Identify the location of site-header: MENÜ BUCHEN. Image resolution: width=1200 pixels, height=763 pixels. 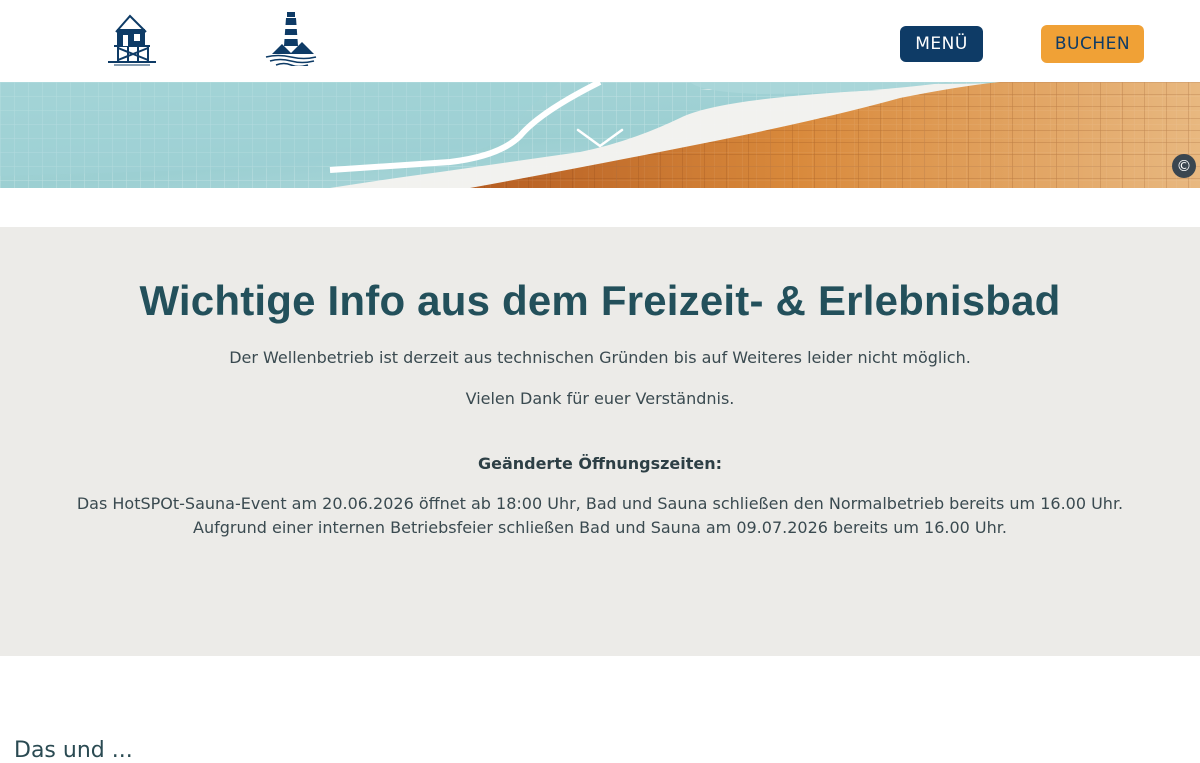
(600, 41).